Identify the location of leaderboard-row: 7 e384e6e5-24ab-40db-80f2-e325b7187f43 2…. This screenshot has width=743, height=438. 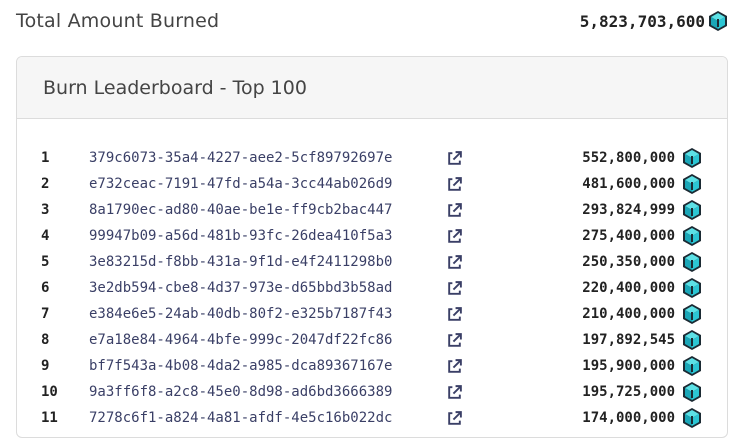
(372, 314).